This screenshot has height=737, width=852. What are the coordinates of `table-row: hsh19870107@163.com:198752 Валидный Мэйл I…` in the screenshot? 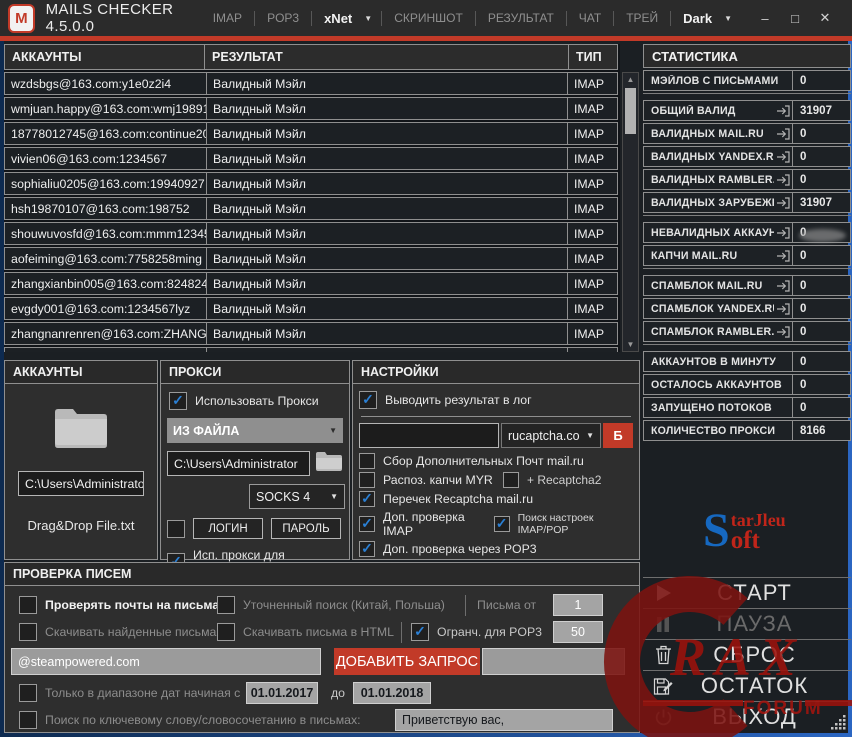 It's located at (311, 208).